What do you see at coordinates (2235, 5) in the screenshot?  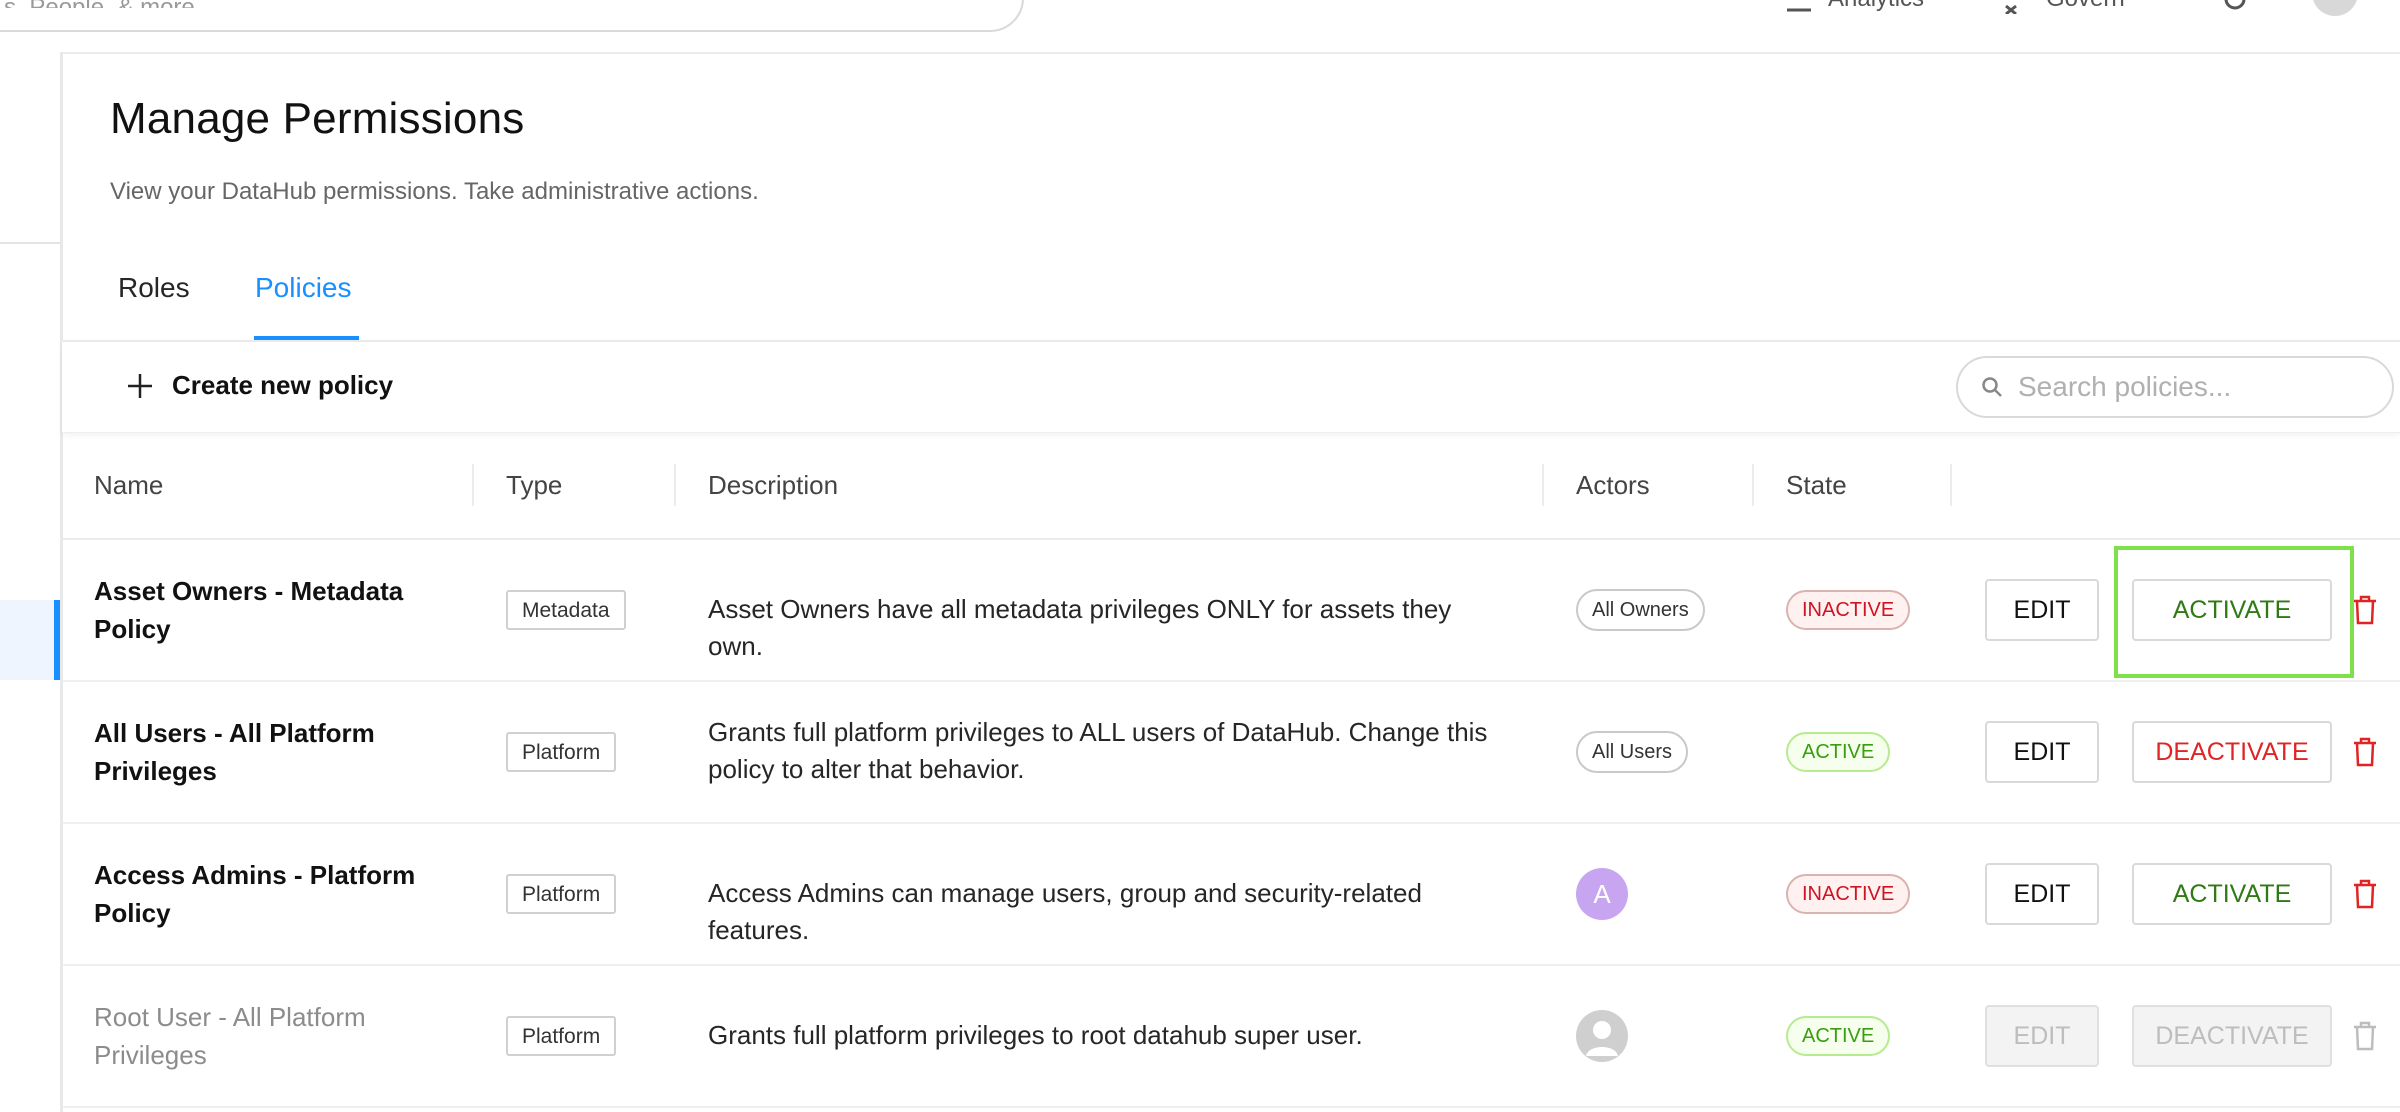 I see `gear-icon` at bounding box center [2235, 5].